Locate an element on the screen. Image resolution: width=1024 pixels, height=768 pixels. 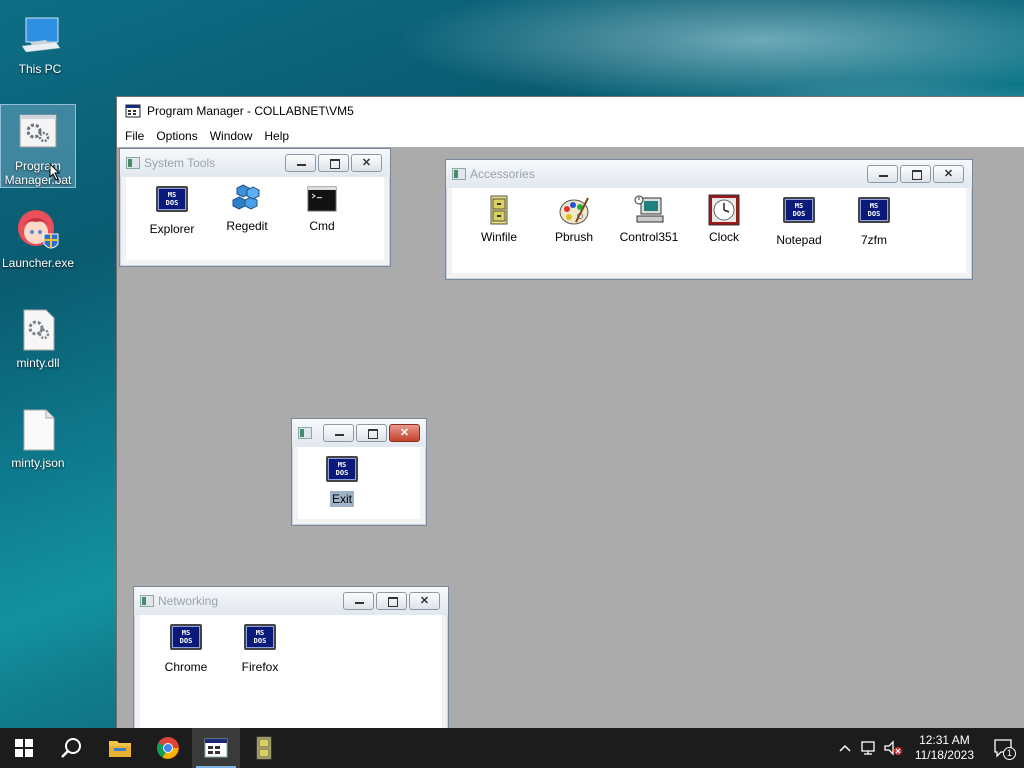
group-title: System Tools is located at coordinates (180, 163).